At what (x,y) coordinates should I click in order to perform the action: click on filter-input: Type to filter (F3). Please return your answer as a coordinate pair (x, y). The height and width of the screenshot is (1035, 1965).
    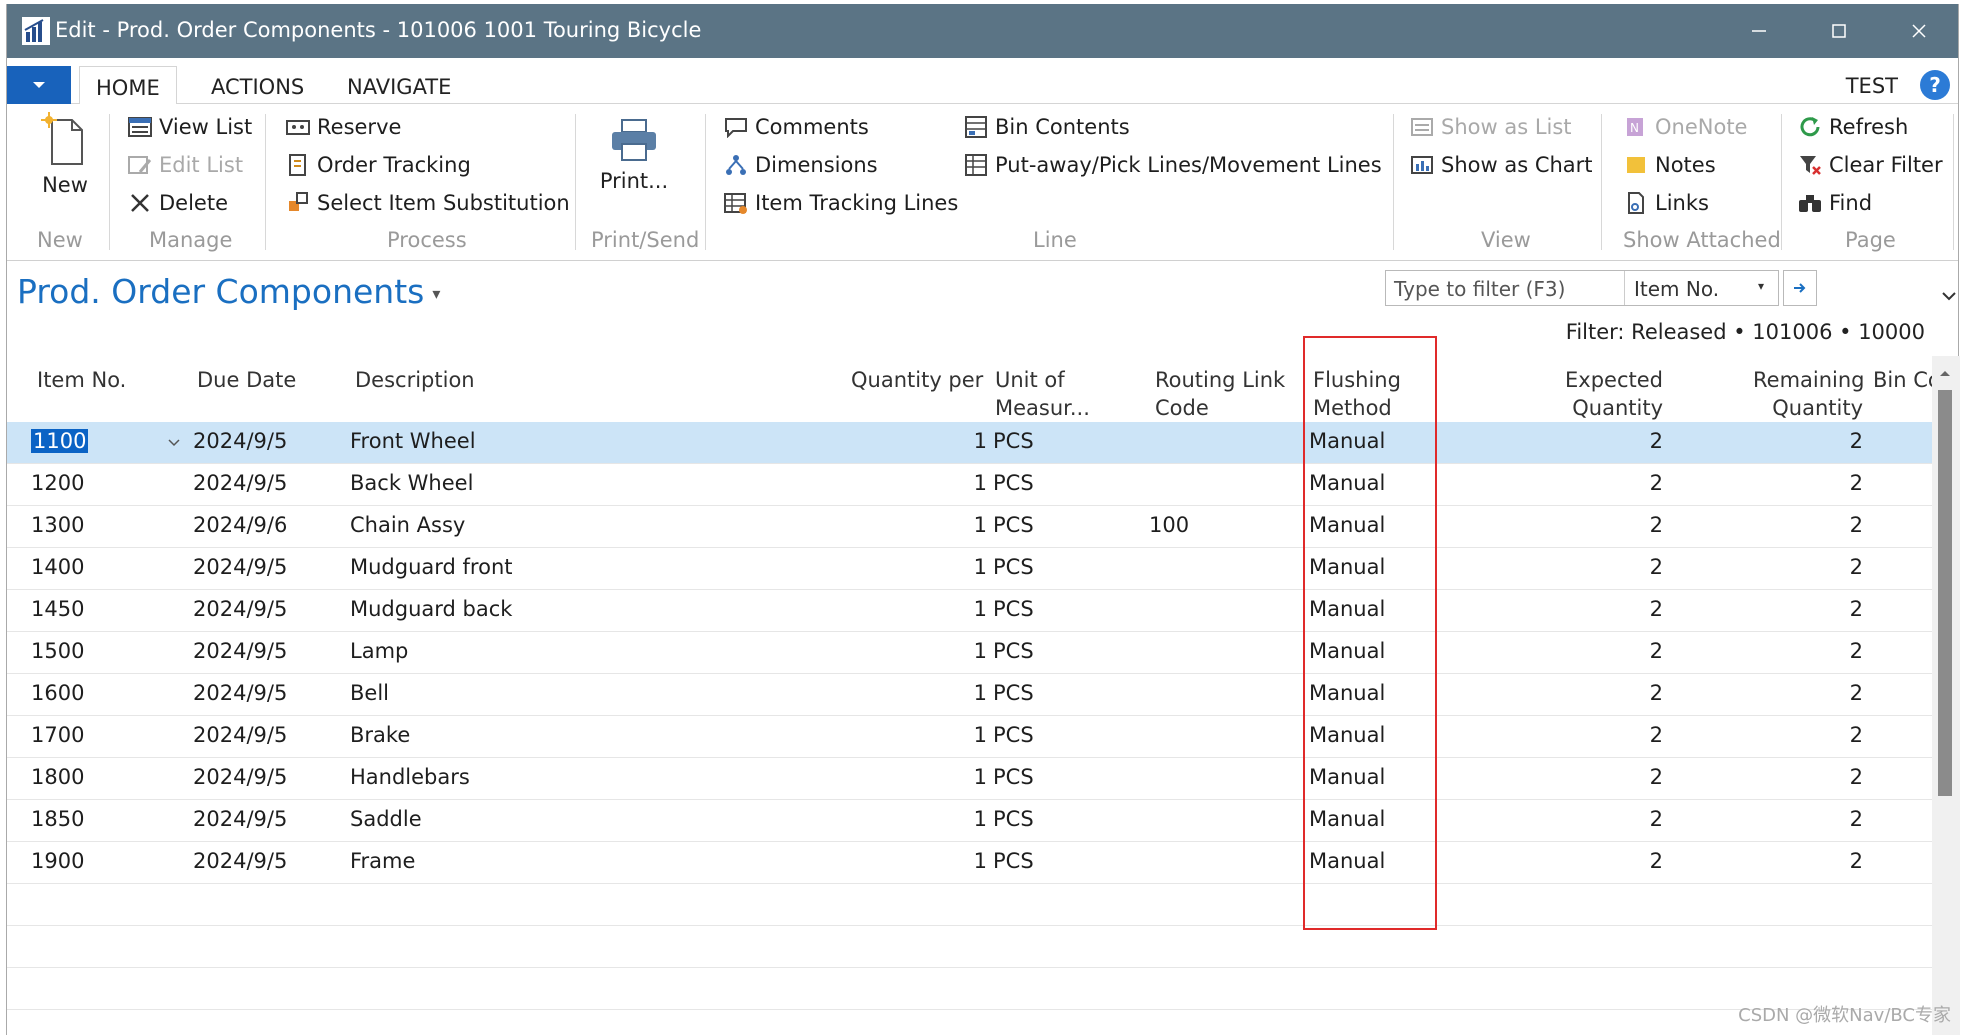
    Looking at the image, I should click on (1479, 289).